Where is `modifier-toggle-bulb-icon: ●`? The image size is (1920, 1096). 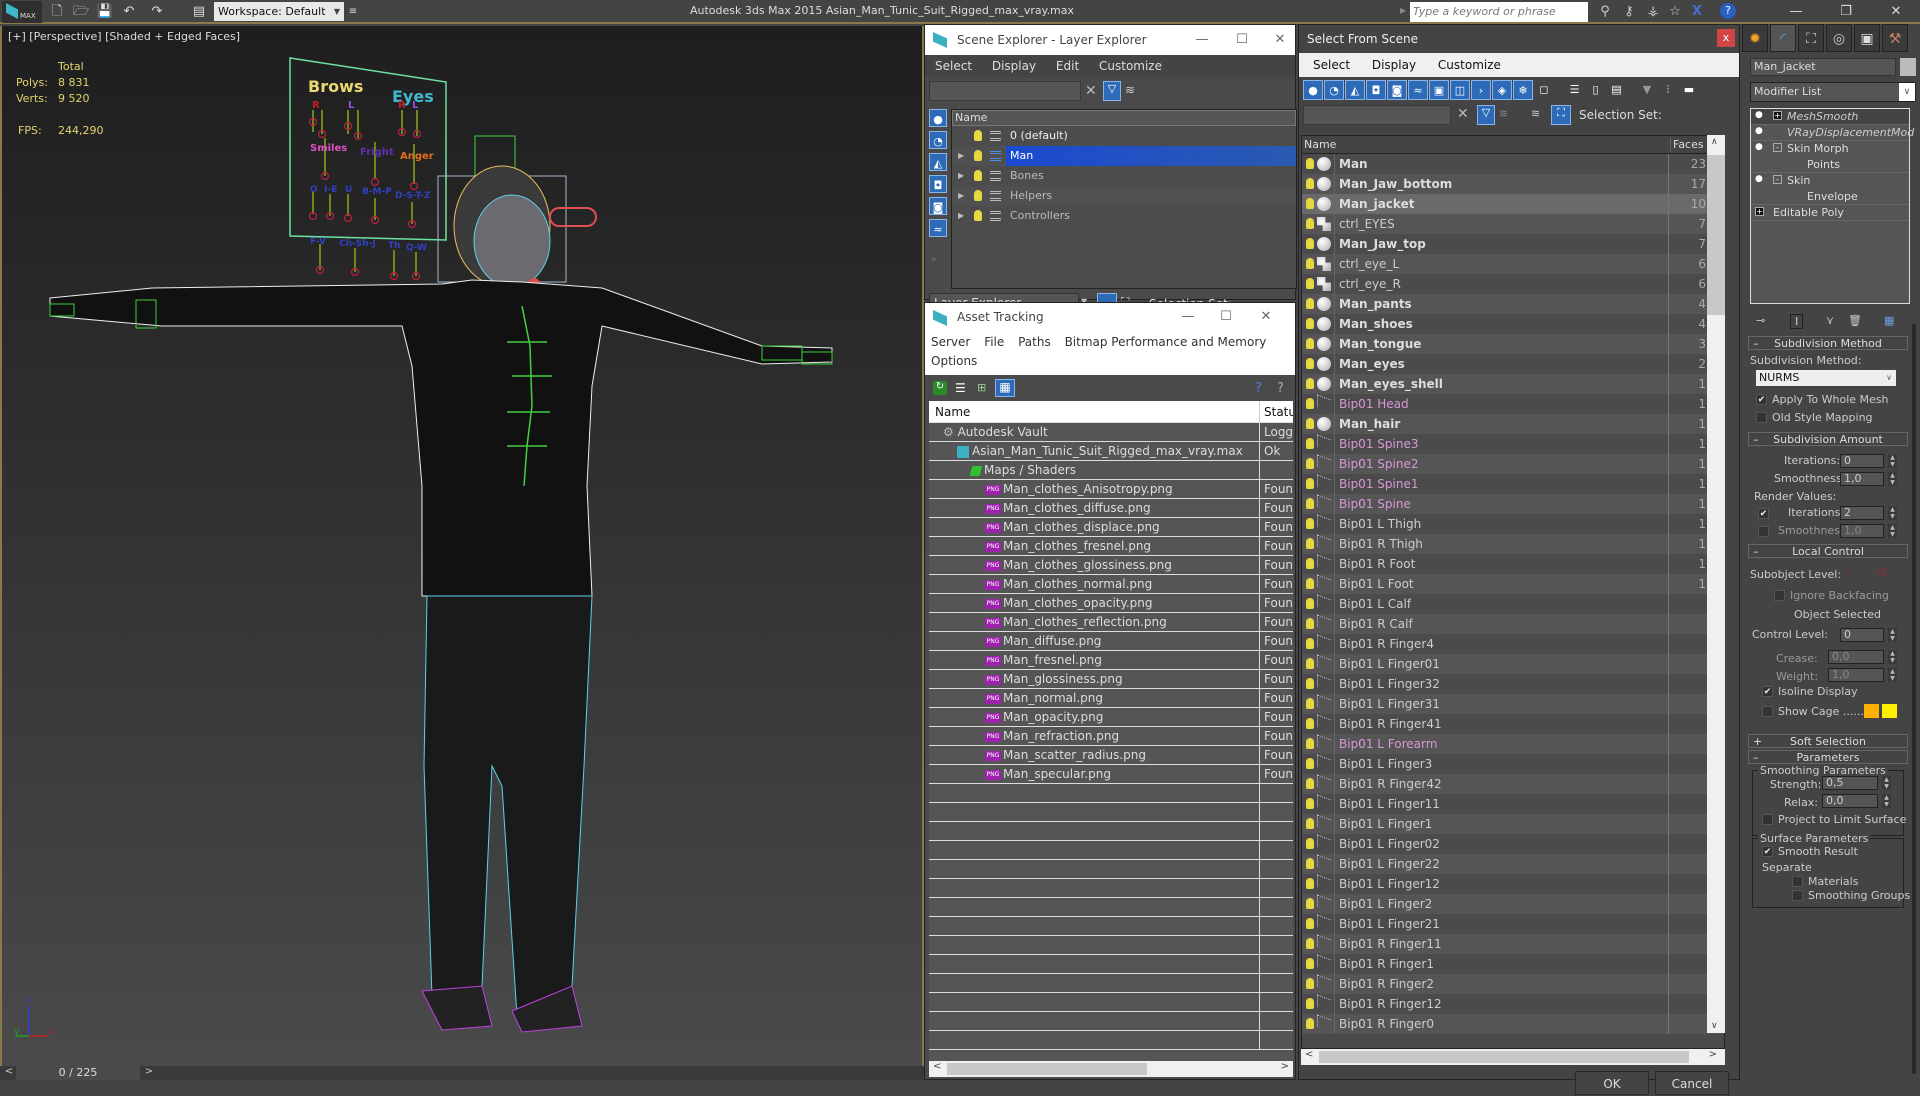 modifier-toggle-bulb-icon: ● is located at coordinates (1759, 147).